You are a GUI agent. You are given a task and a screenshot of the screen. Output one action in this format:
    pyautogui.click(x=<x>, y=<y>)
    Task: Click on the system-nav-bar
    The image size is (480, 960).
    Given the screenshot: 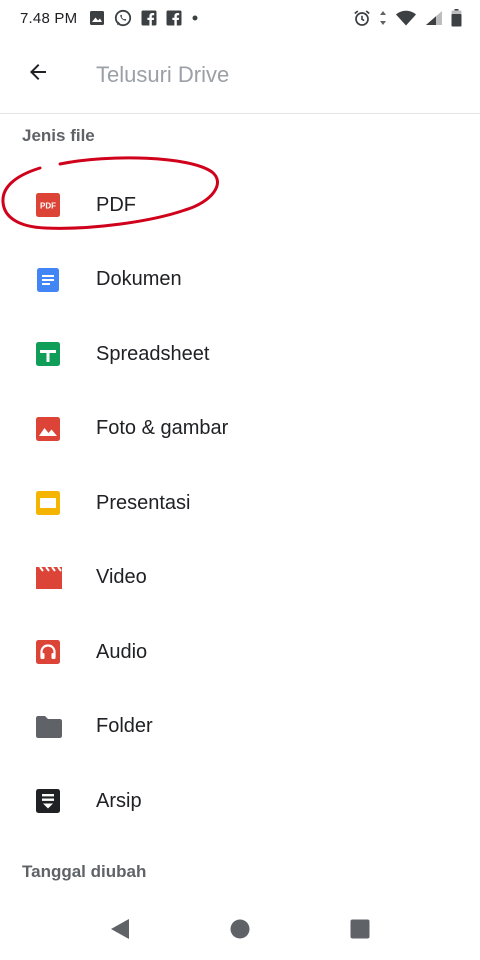 What is the action you would take?
    pyautogui.click(x=240, y=929)
    